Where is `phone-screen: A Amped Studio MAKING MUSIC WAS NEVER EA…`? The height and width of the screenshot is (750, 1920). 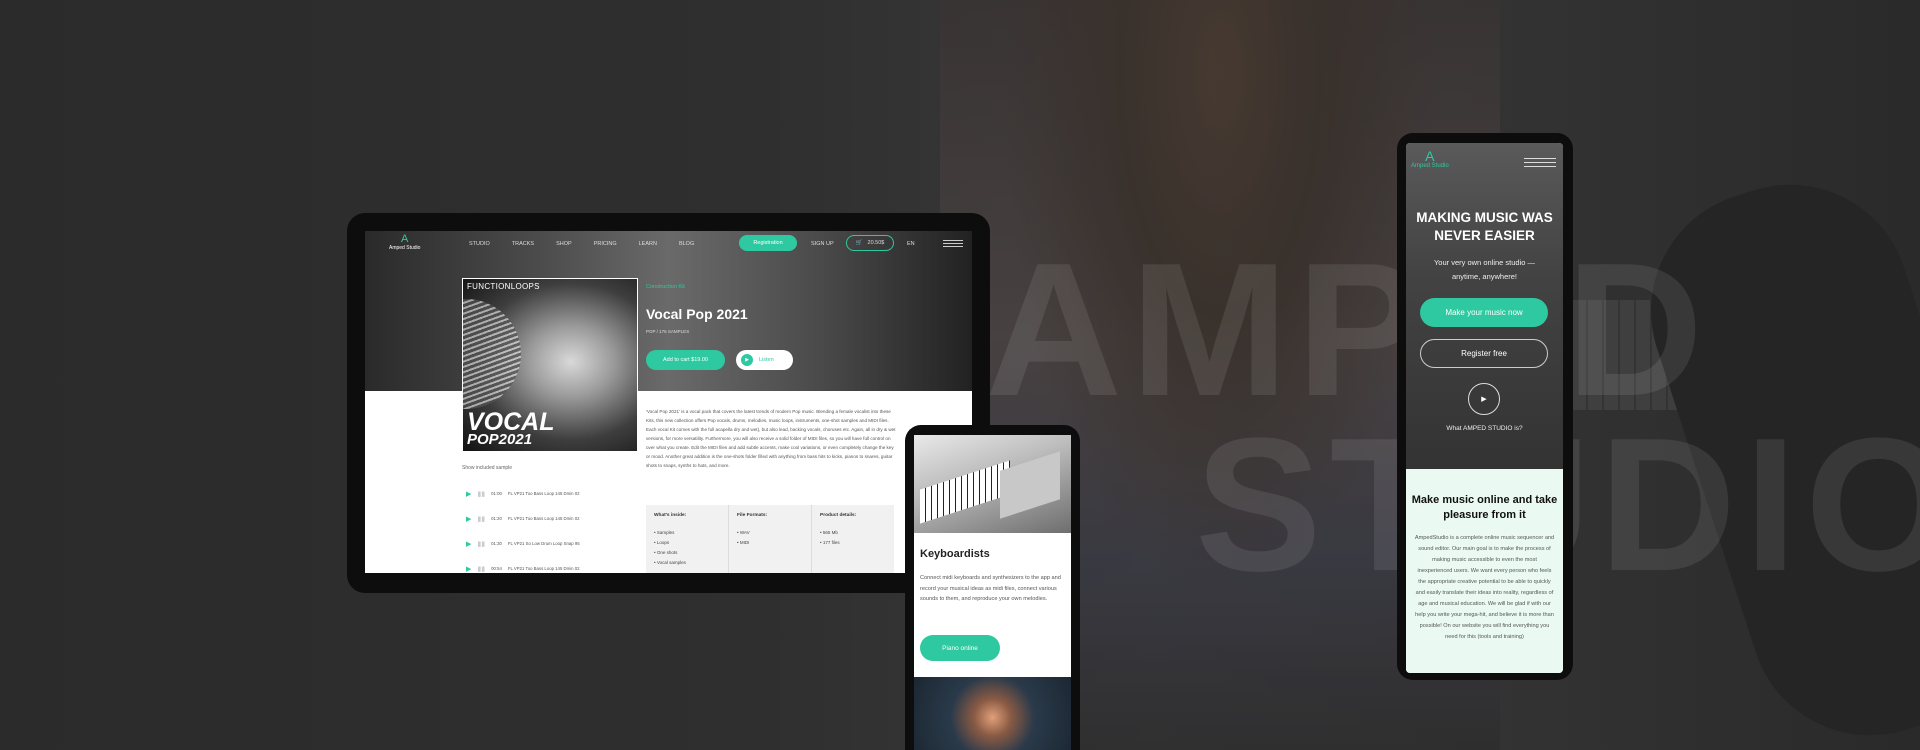 phone-screen: A Amped Studio MAKING MUSIC WAS NEVER EA… is located at coordinates (1484, 408).